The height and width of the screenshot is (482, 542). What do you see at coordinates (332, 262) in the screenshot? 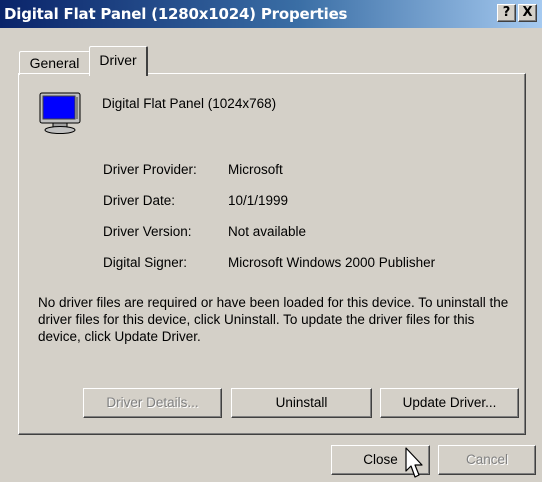
I see `digital-signer-value: Microsoft Windows 2000 Publisher` at bounding box center [332, 262].